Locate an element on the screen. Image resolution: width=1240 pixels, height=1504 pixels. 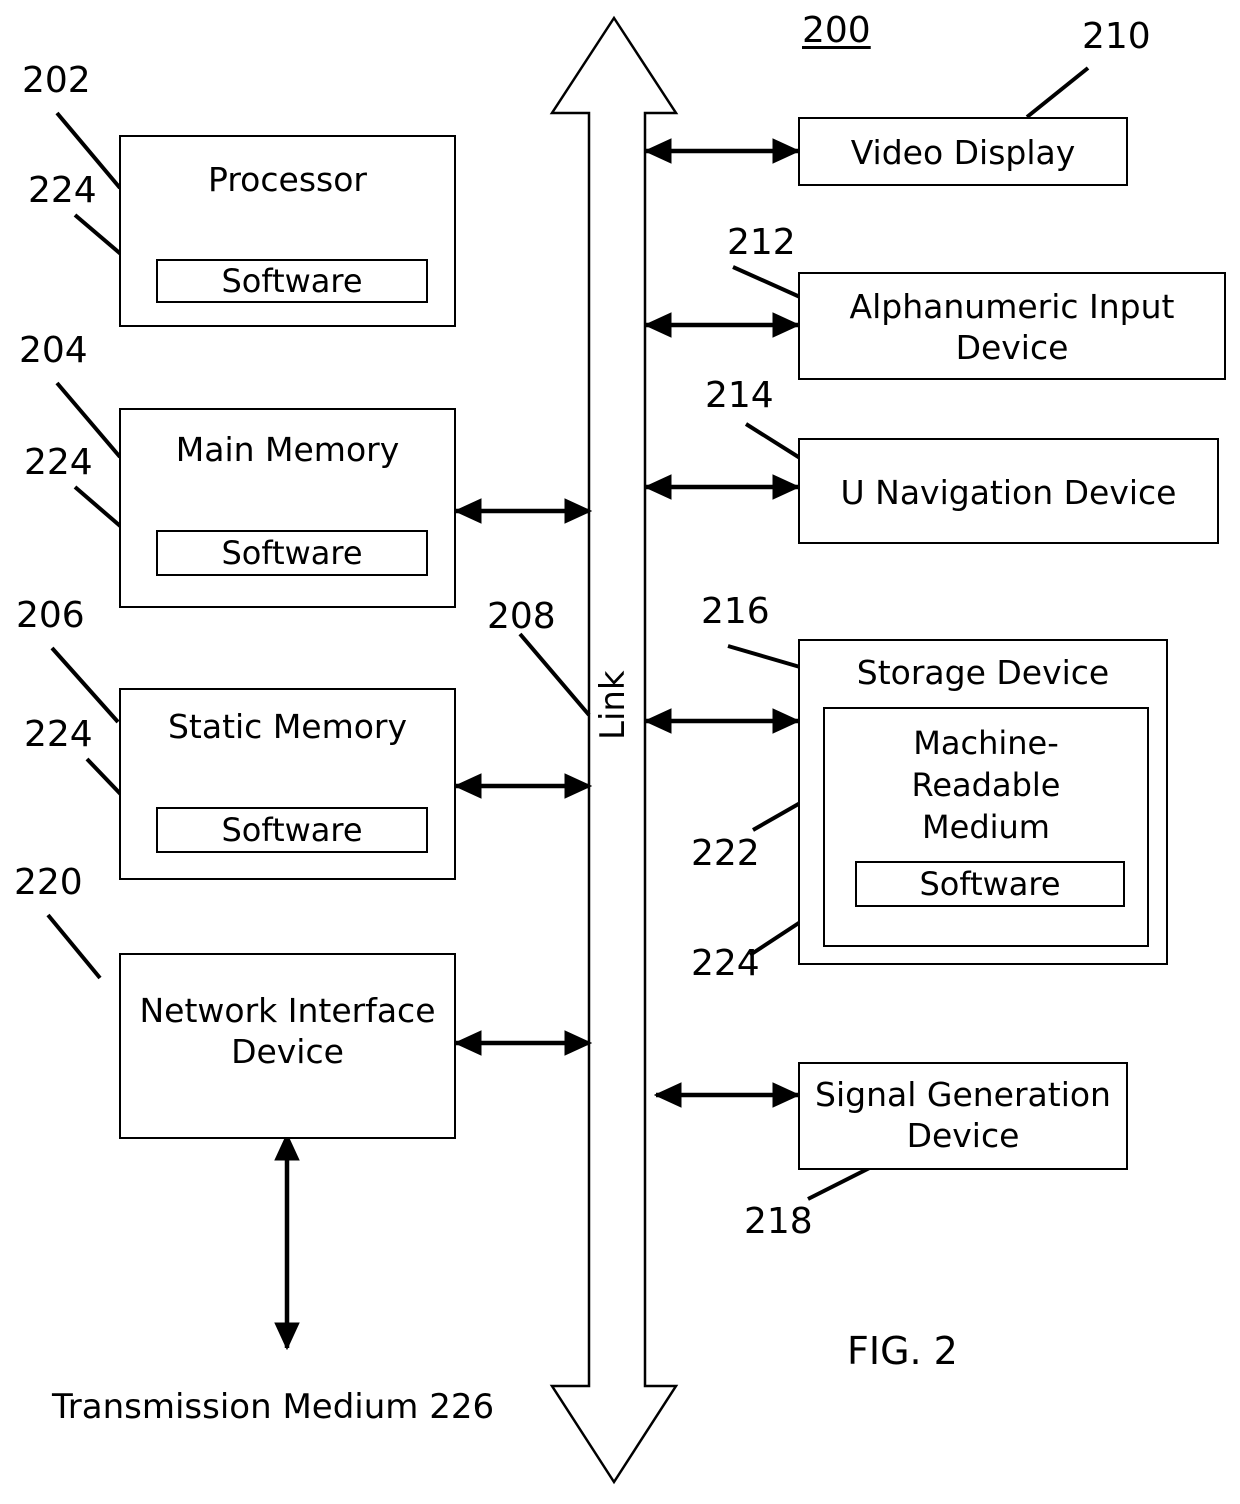
processor-label: Processor is located at coordinates (287, 179).